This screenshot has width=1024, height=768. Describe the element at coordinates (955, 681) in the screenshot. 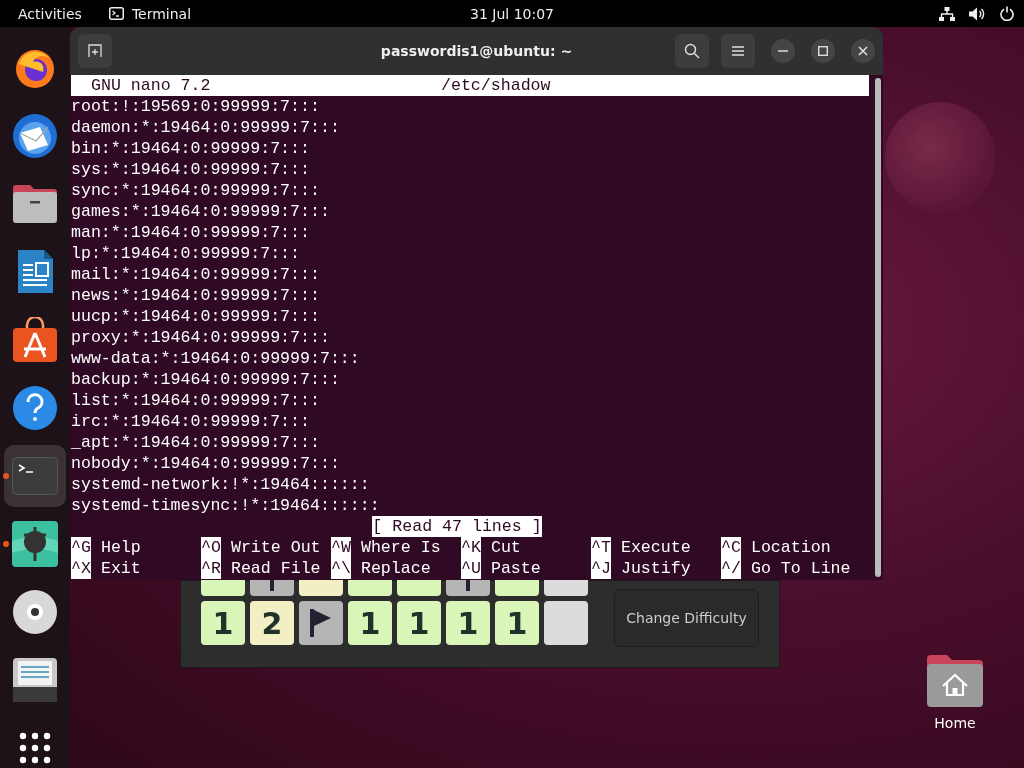

I see `home-folder-icon` at that location.